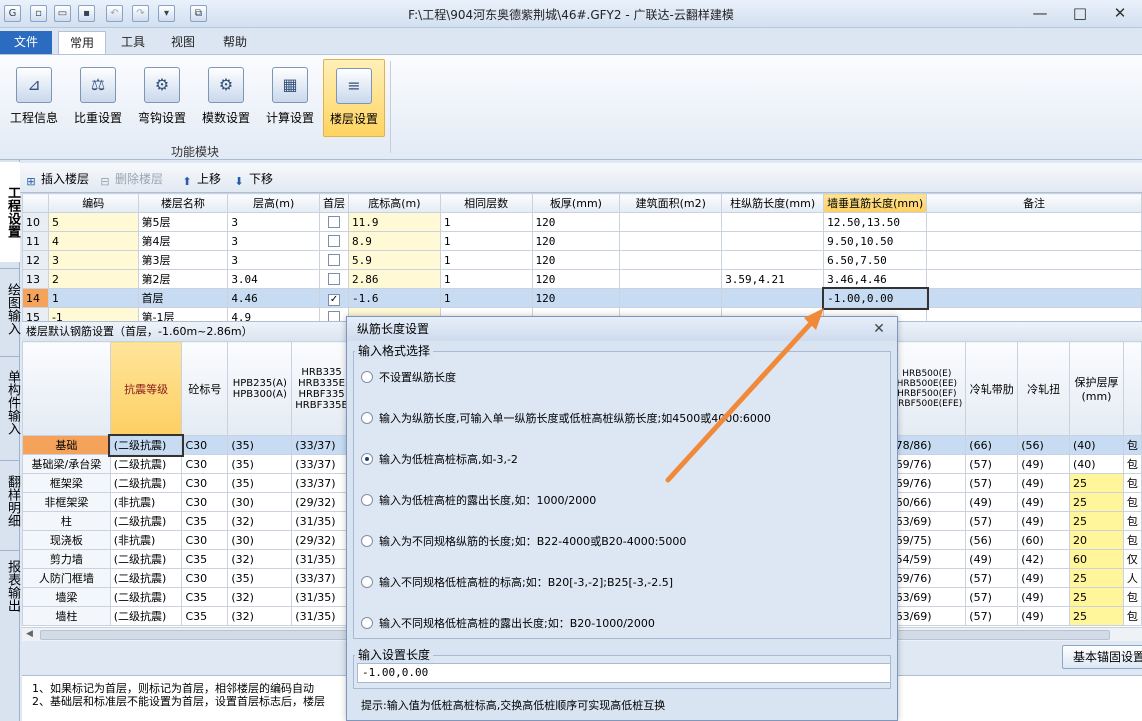 The height and width of the screenshot is (721, 1142). Describe the element at coordinates (130, 179) in the screenshot. I see `delete-floor-button: ⊟ 删除楼层` at that location.